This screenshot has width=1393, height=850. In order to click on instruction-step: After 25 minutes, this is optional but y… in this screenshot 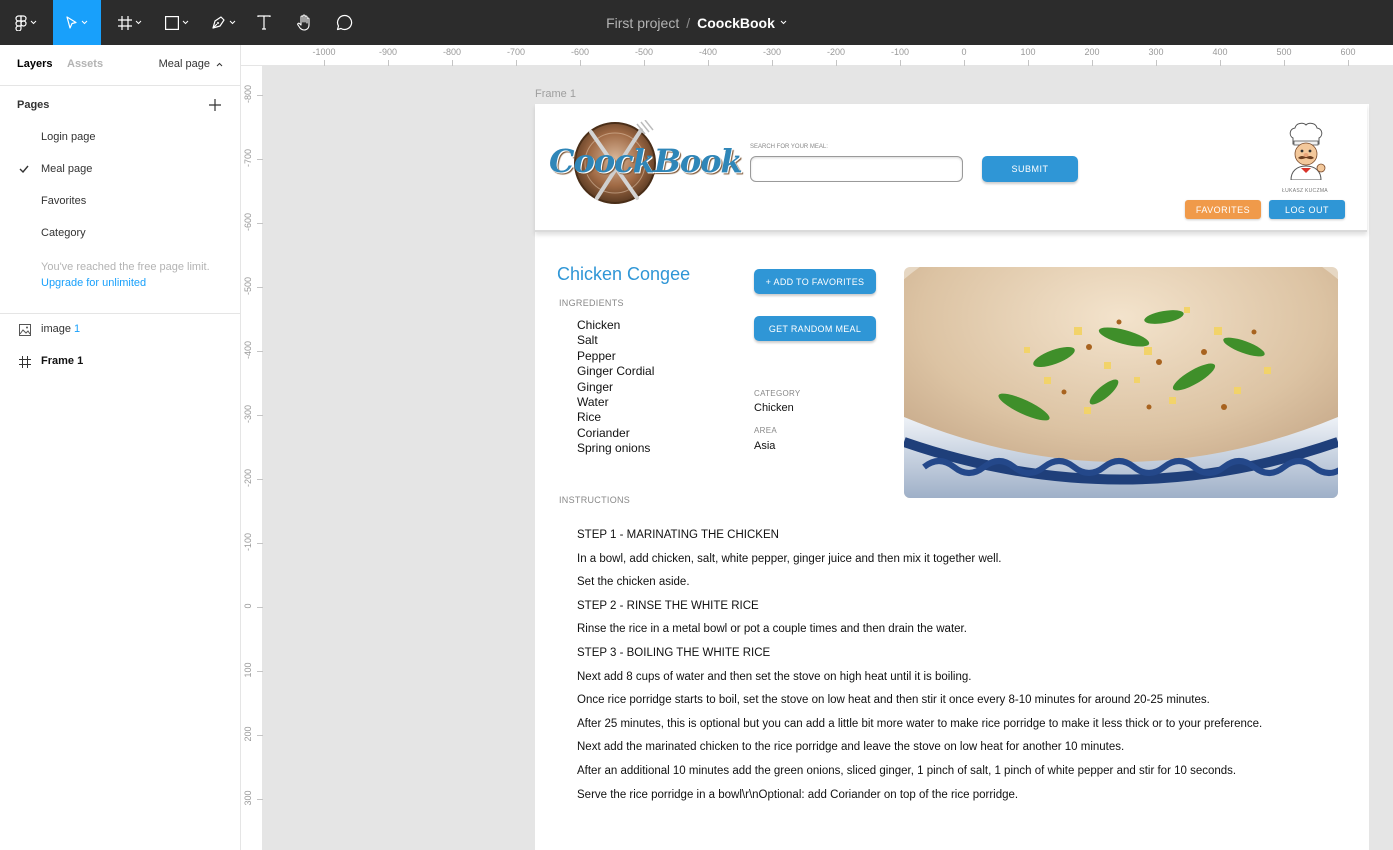, I will do `click(920, 723)`.